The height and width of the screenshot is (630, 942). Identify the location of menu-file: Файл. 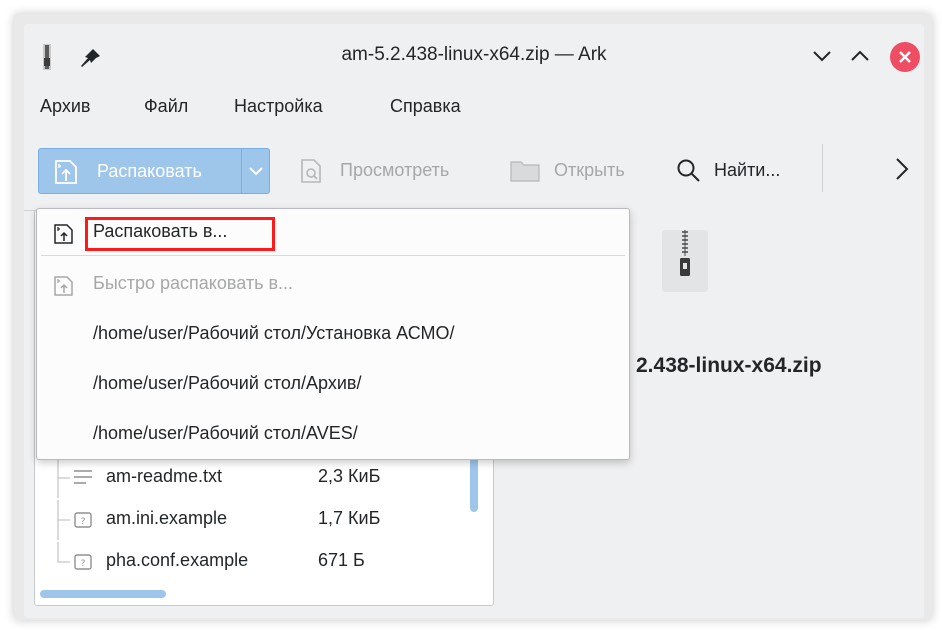
(166, 106).